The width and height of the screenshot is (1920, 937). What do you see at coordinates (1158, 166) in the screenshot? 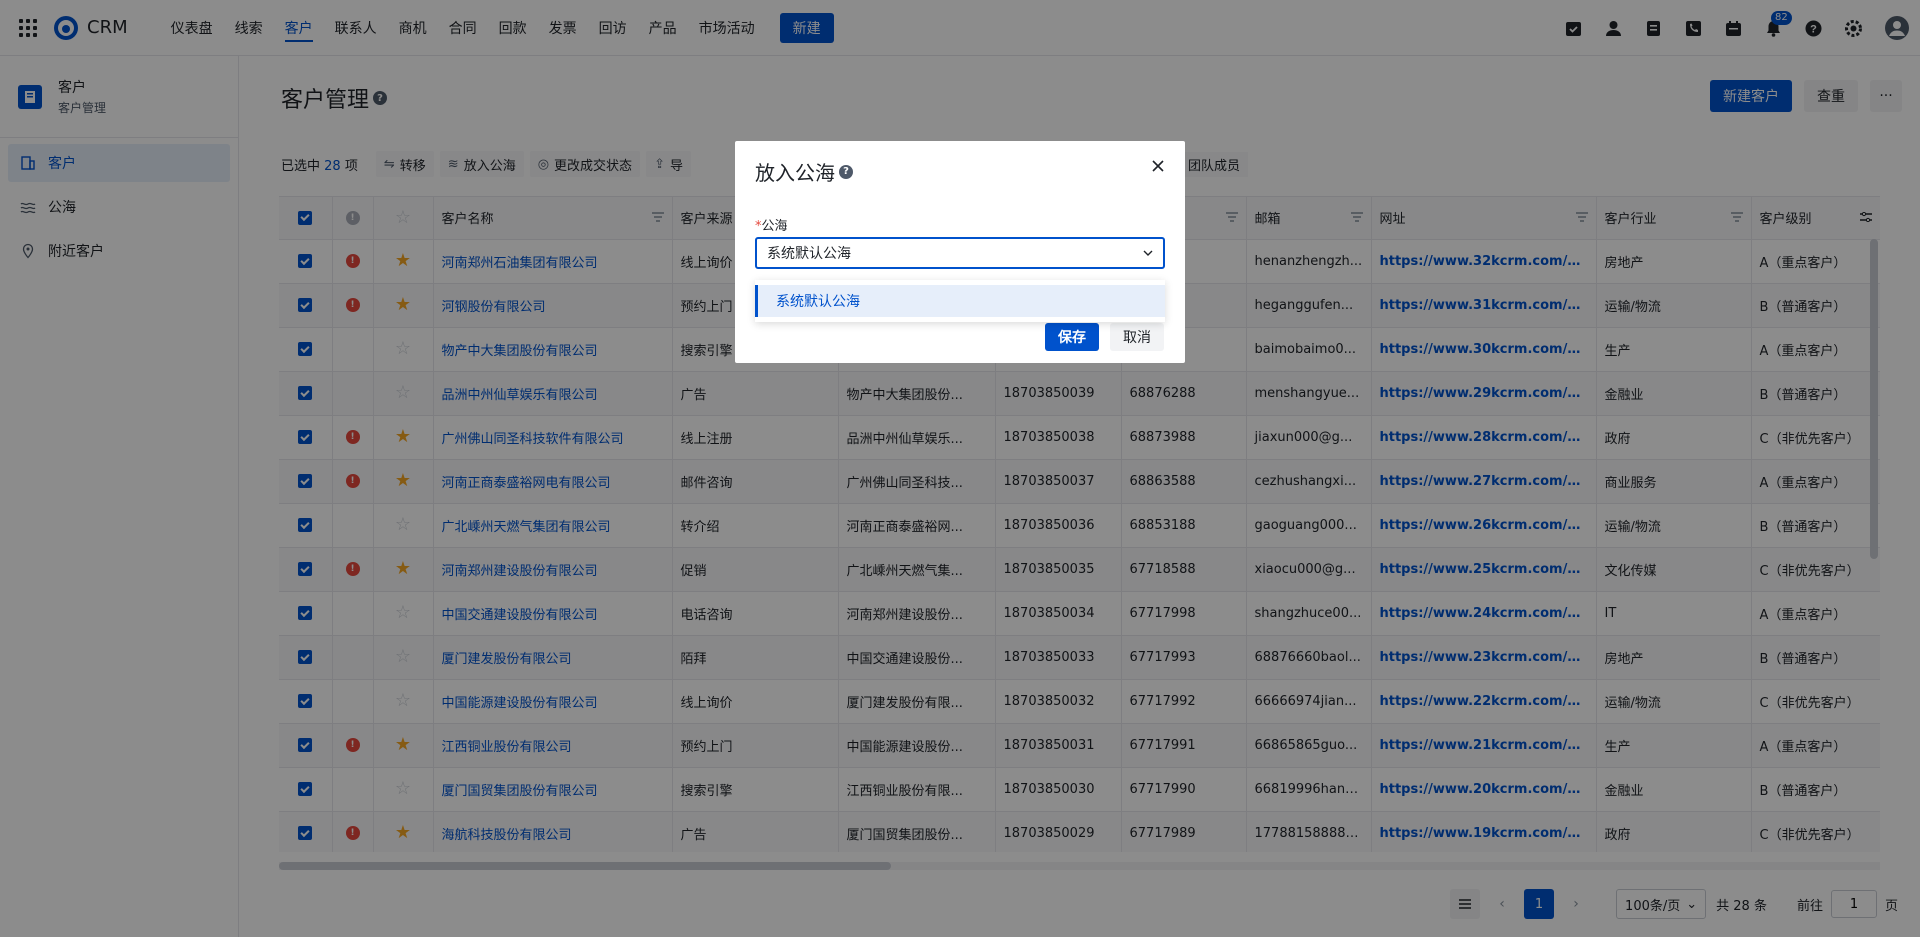
I see `close-icon` at bounding box center [1158, 166].